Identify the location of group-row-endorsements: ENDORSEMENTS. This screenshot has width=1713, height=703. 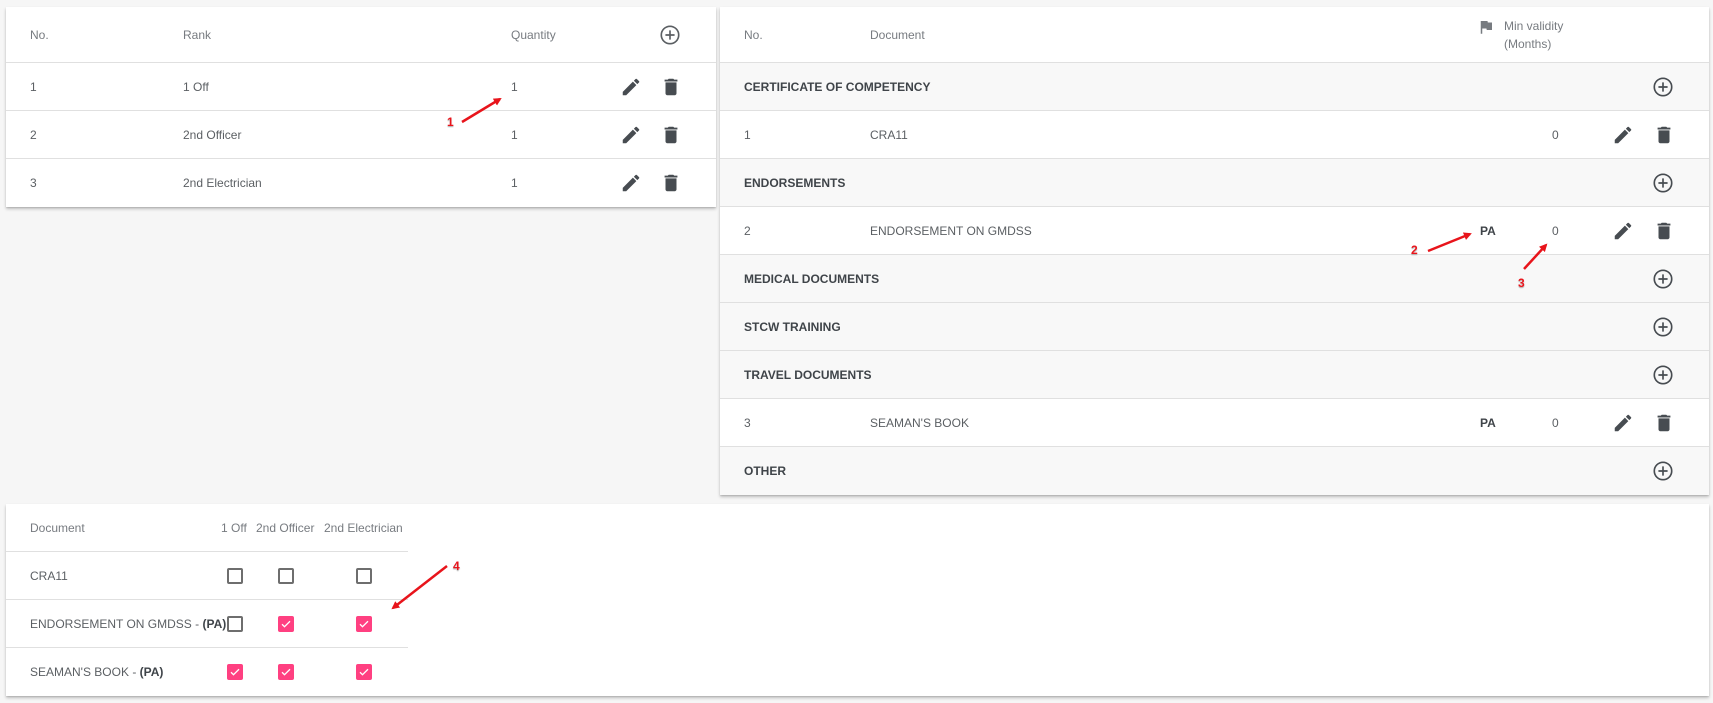
(1214, 183).